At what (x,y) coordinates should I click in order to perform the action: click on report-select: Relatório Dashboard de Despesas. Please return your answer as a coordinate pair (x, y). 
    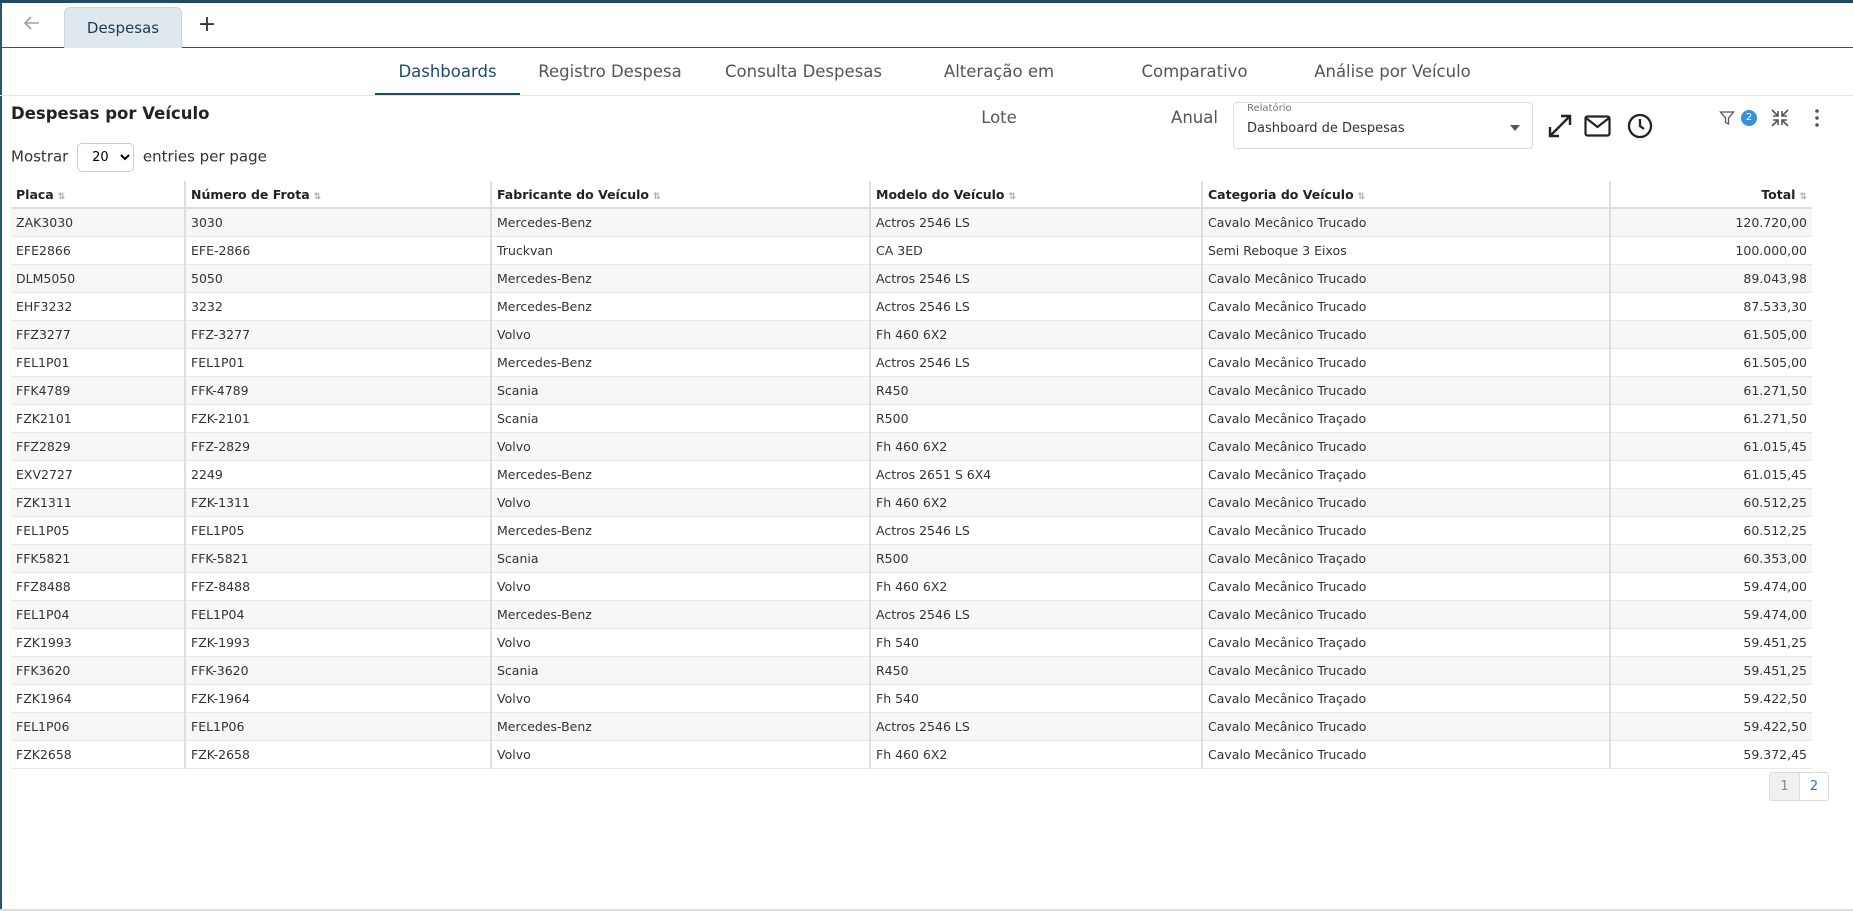
    Looking at the image, I should click on (1383, 125).